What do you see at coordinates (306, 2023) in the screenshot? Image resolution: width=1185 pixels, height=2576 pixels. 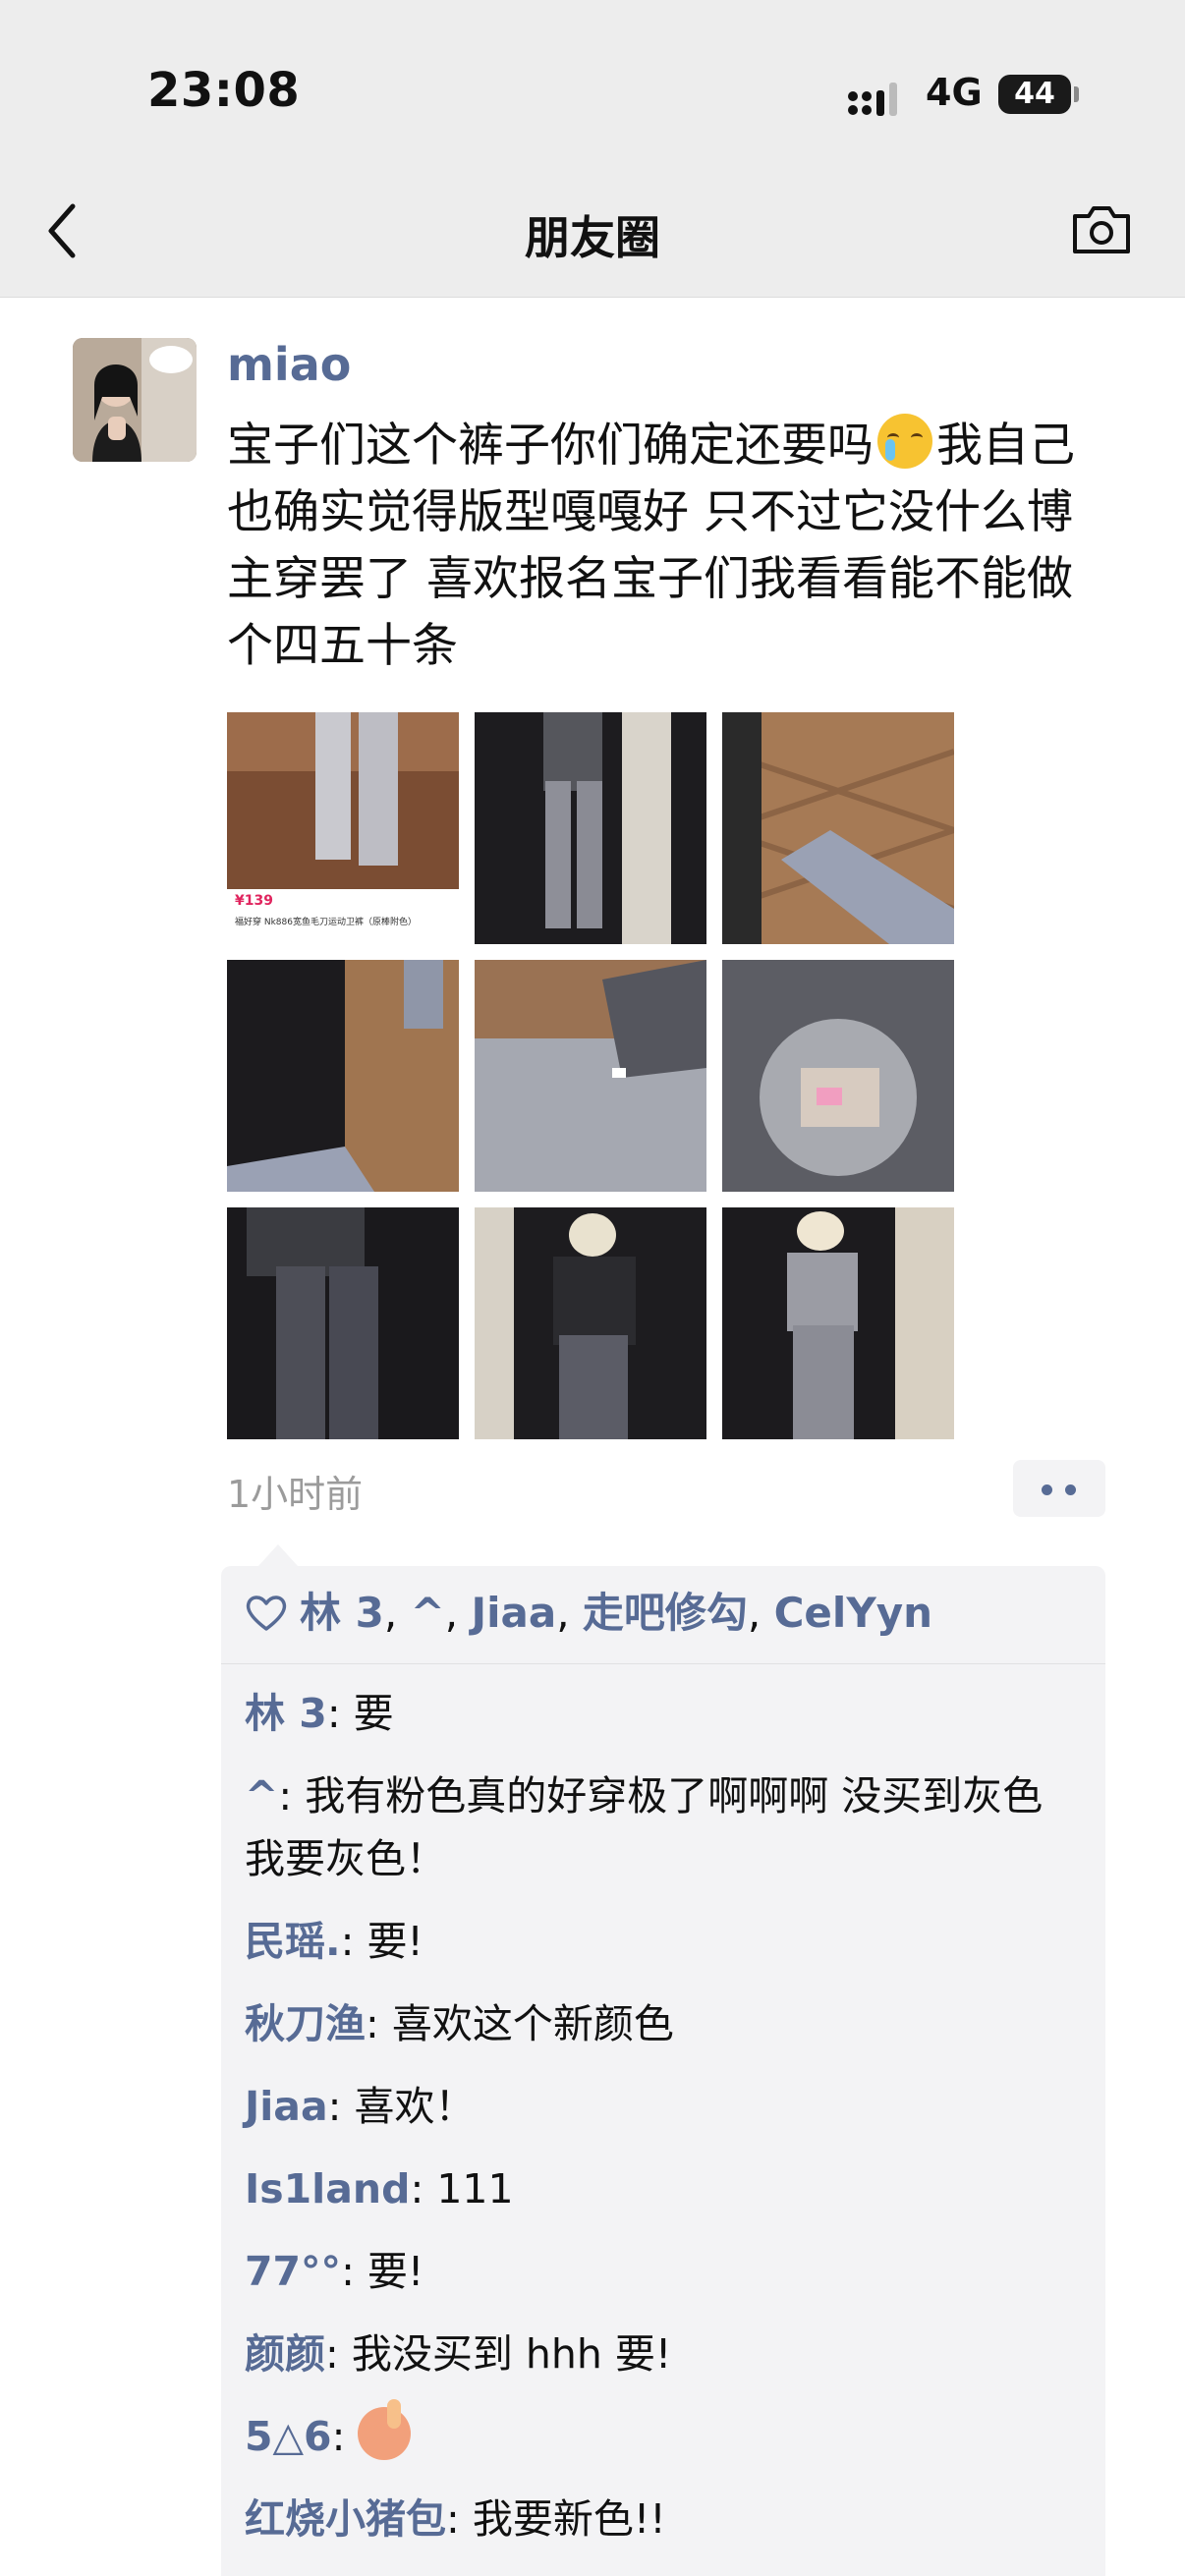 I see `comment-author: 秋刀渔` at bounding box center [306, 2023].